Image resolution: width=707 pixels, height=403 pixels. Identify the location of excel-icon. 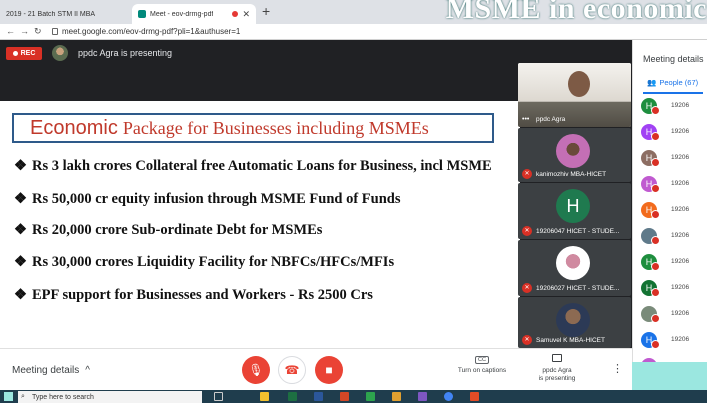
(292, 396).